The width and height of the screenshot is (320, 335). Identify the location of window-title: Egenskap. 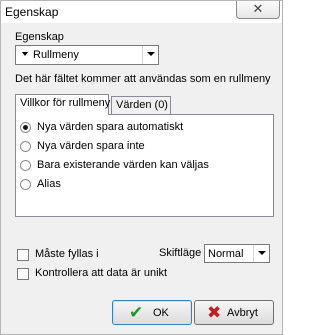
(32, 12).